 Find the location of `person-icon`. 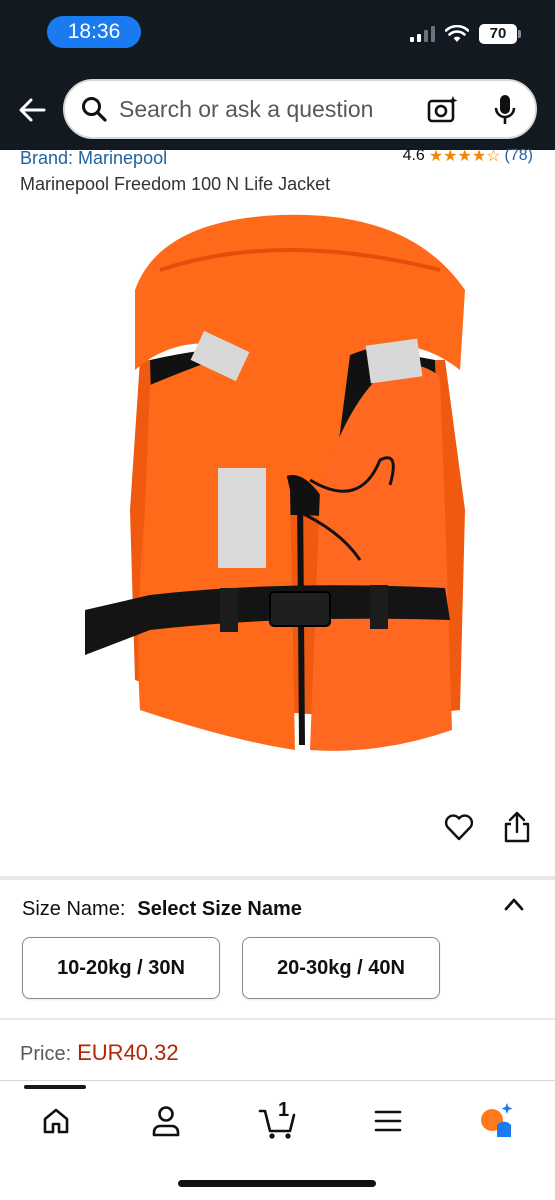

person-icon is located at coordinates (166, 1121).